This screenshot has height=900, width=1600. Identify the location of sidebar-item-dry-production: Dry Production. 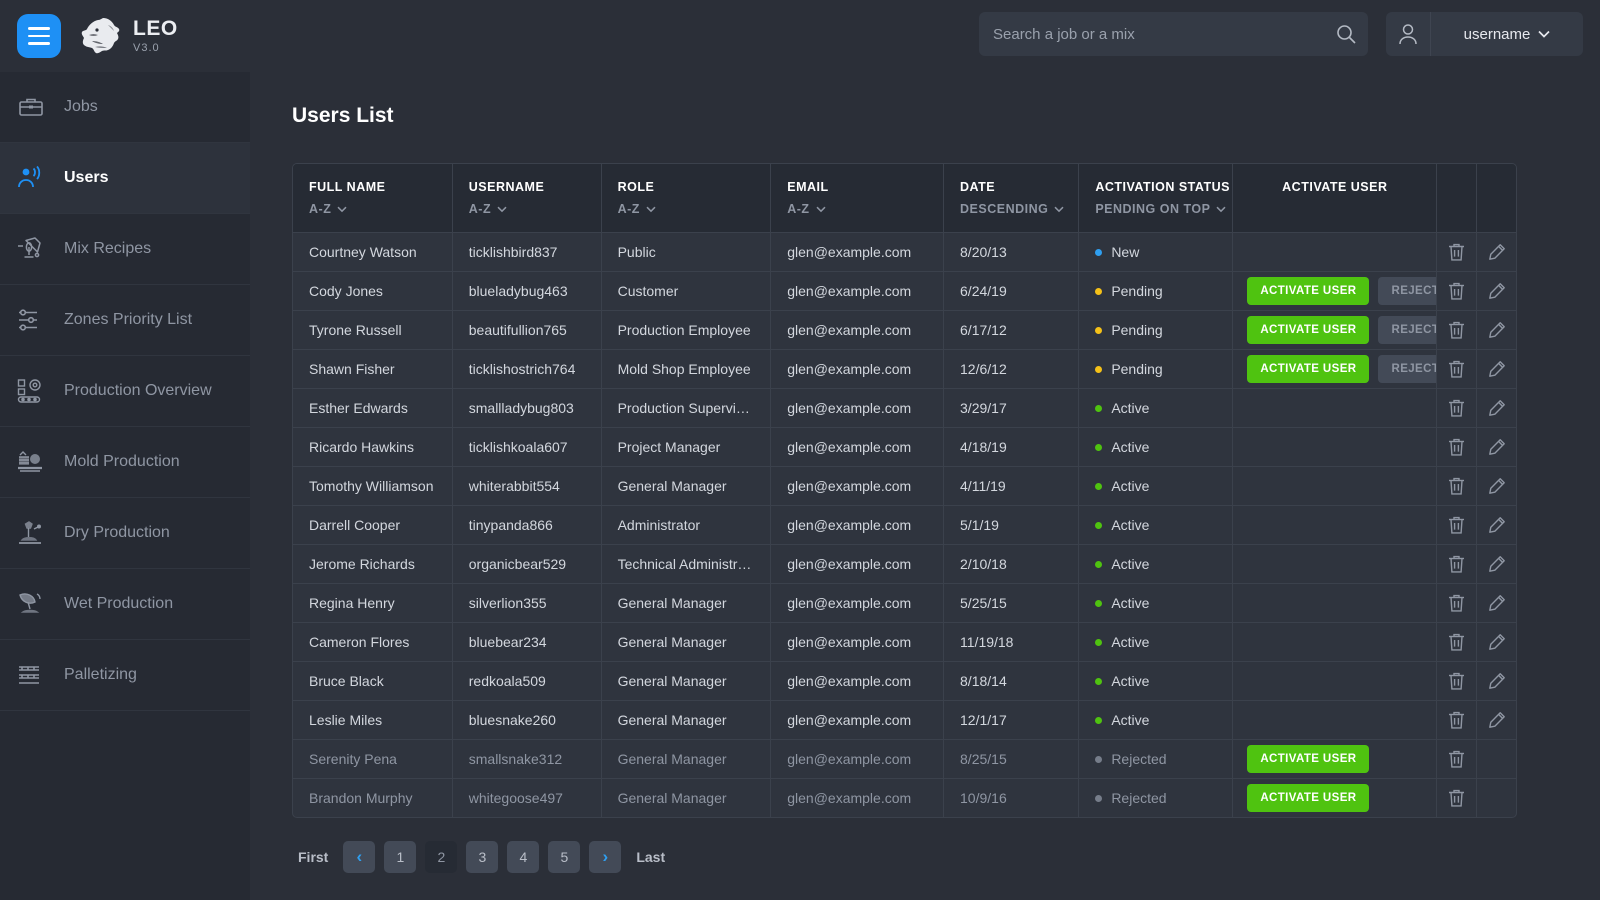
(125, 533).